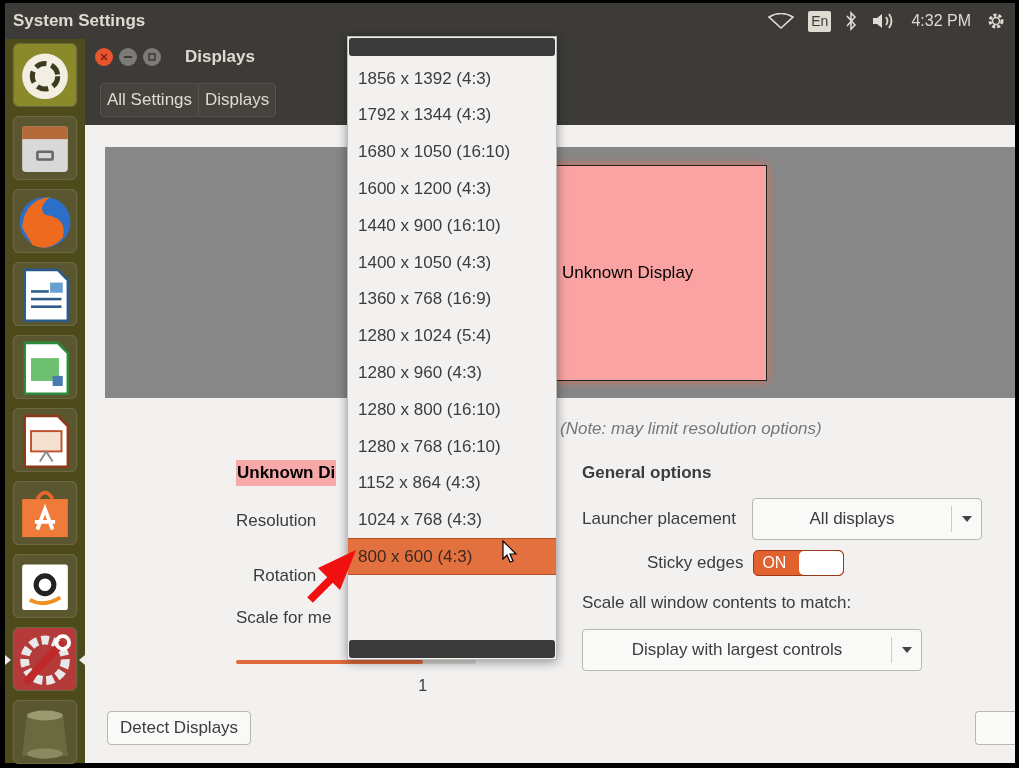 This screenshot has width=1019, height=768. I want to click on general-options-heading: General options, so click(647, 473).